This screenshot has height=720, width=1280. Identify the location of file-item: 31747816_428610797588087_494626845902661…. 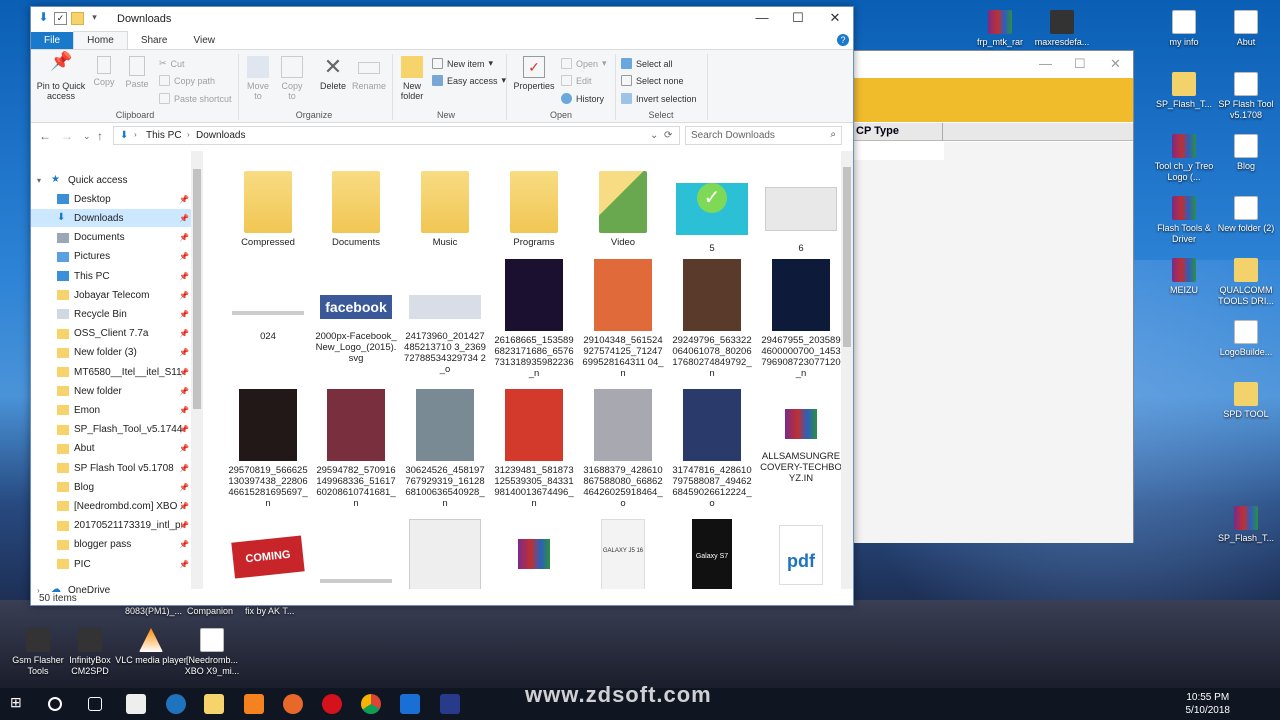
(712, 449).